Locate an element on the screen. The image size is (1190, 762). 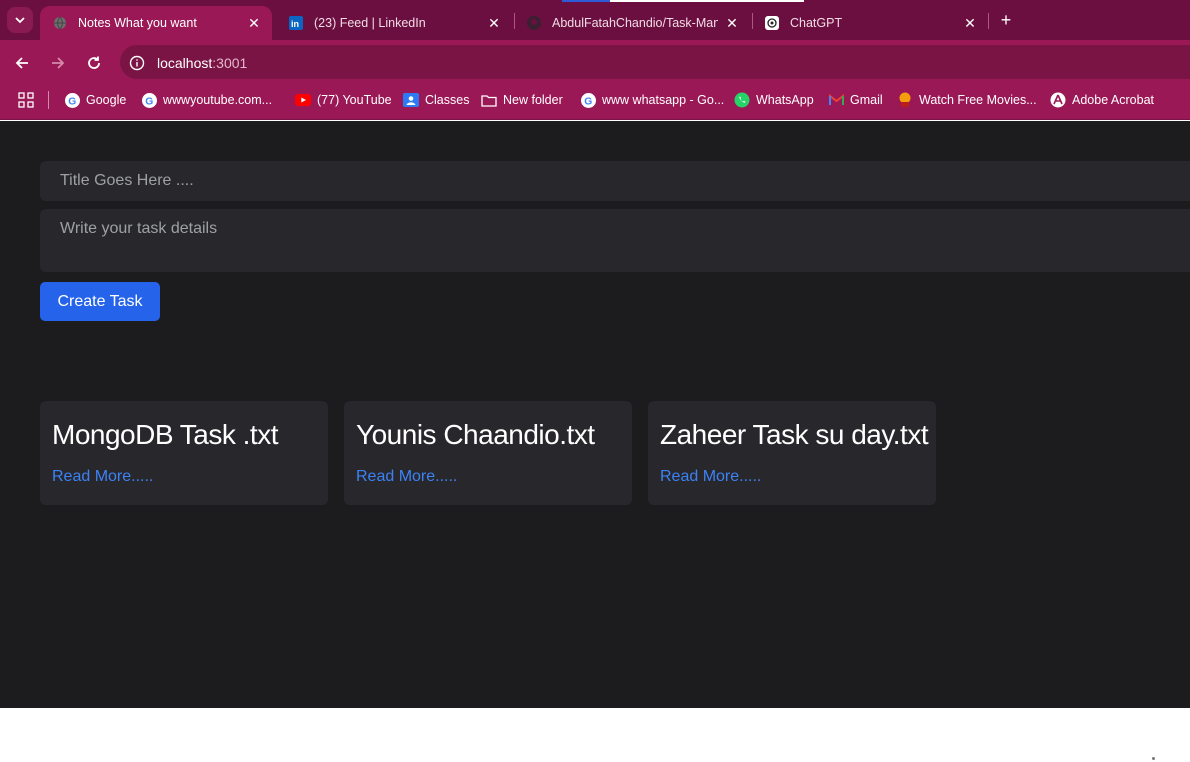
bookmark-youtube: (77) YouTube is located at coordinates (343, 100).